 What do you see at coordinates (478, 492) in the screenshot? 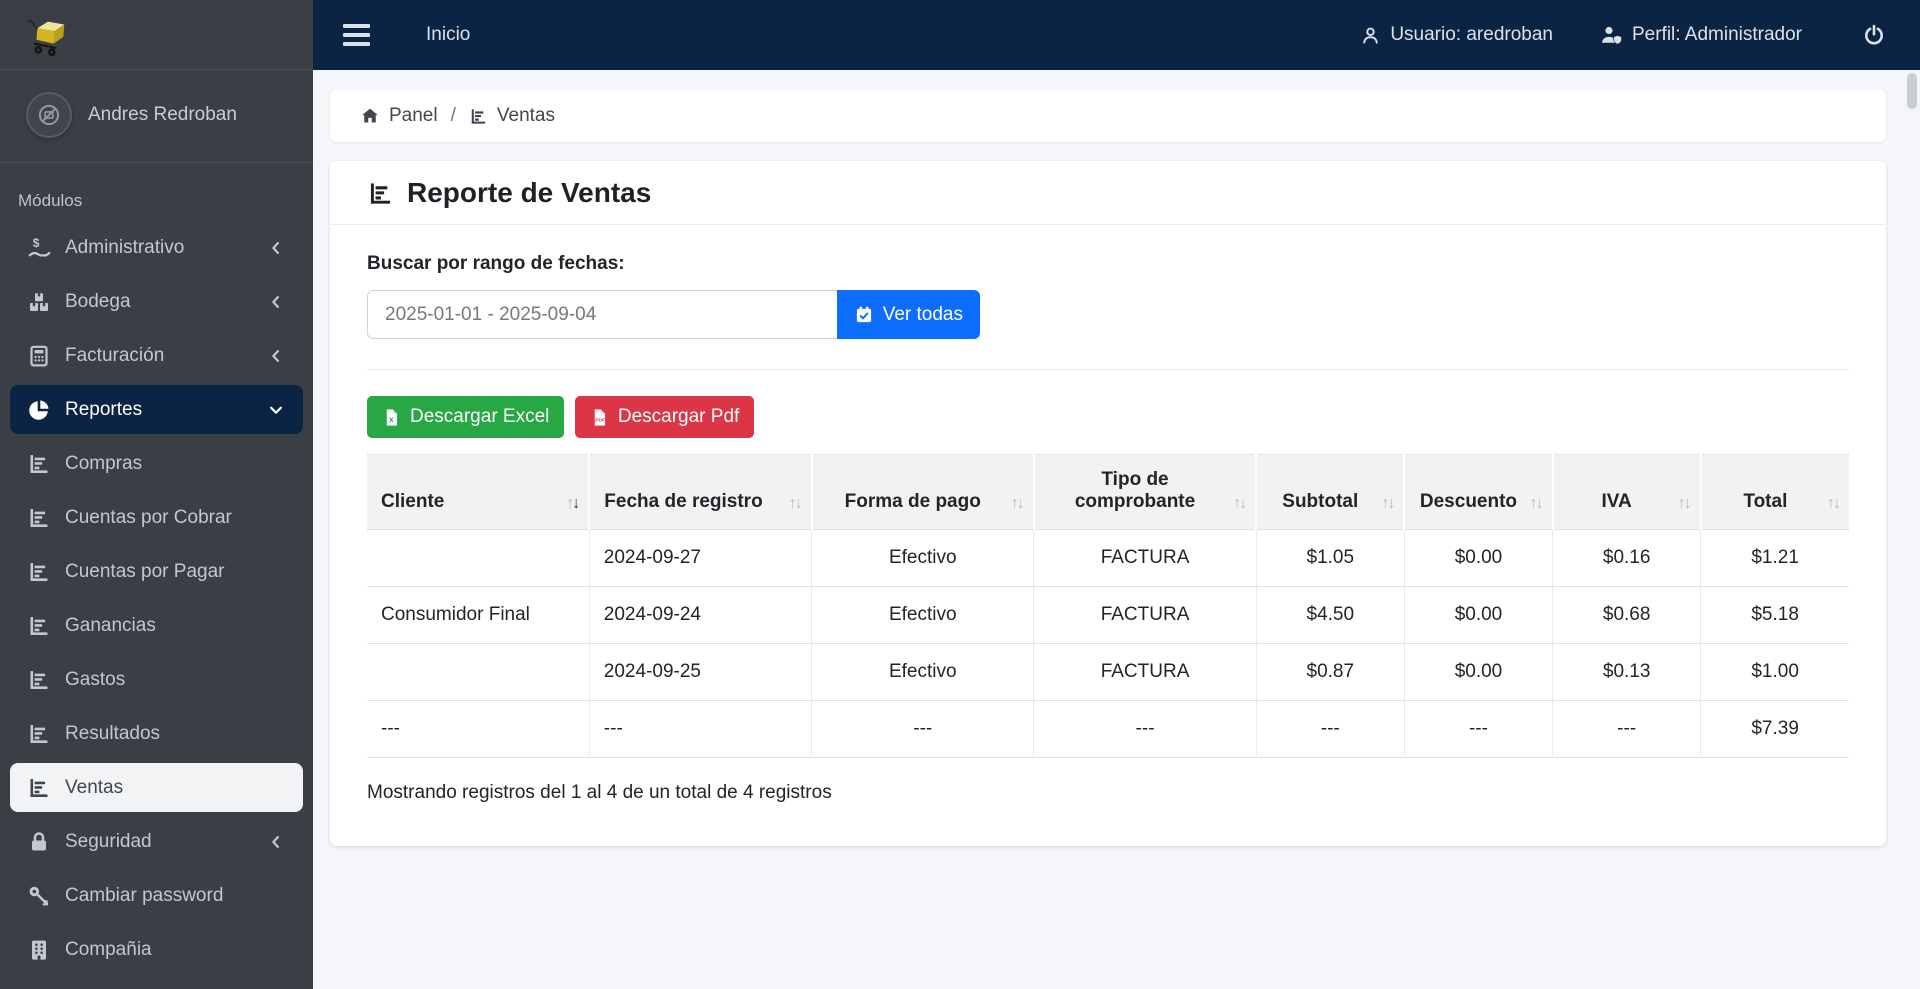
I see `column-header-cliente: Cliente ↑↓` at bounding box center [478, 492].